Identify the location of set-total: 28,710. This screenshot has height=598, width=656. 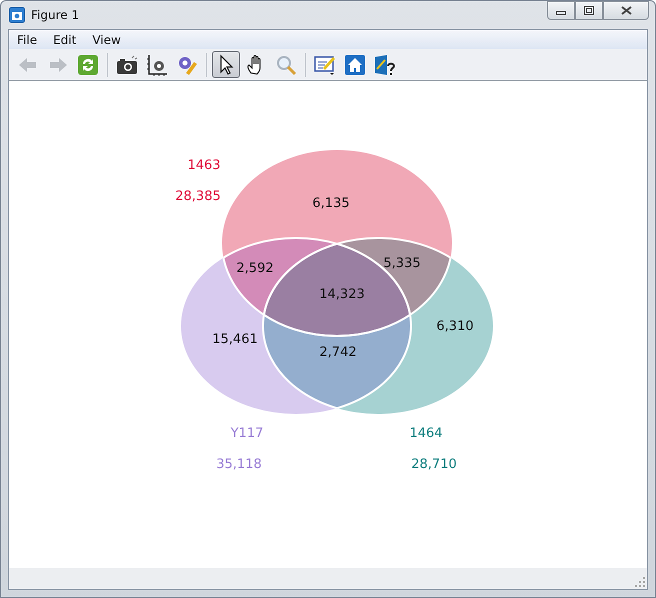
(434, 464).